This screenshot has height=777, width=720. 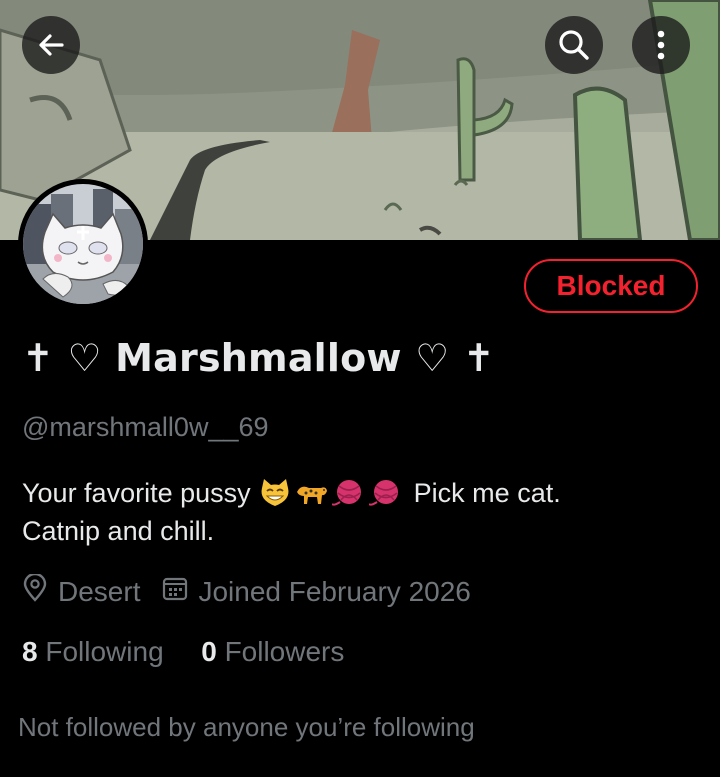 I want to click on following-label: Following, so click(x=104, y=651).